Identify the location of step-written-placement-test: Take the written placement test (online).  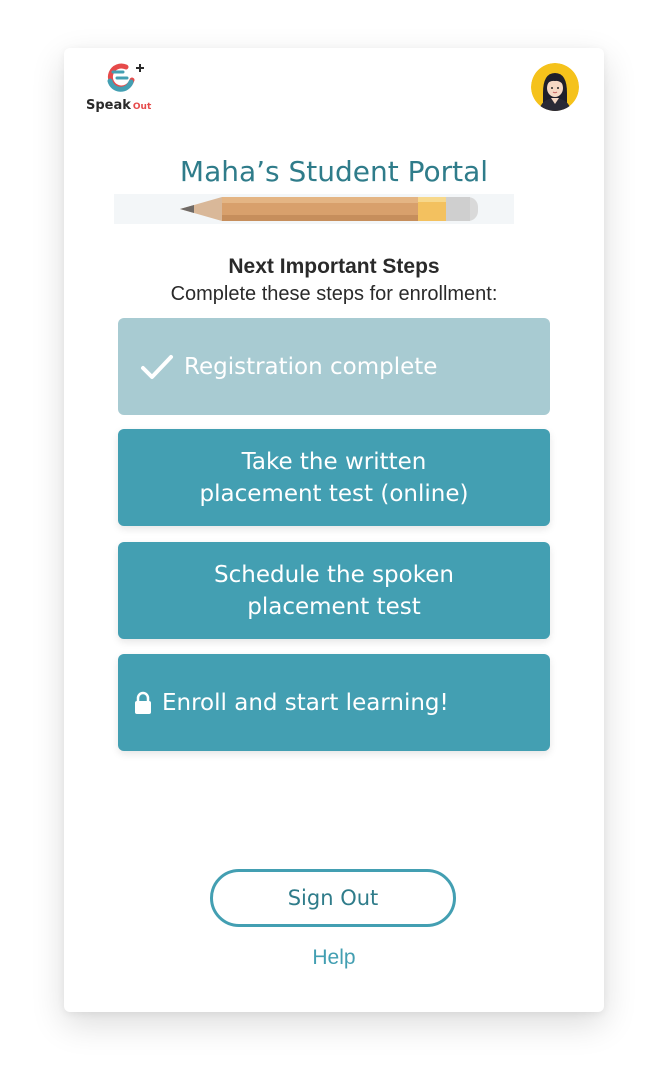
(334, 477).